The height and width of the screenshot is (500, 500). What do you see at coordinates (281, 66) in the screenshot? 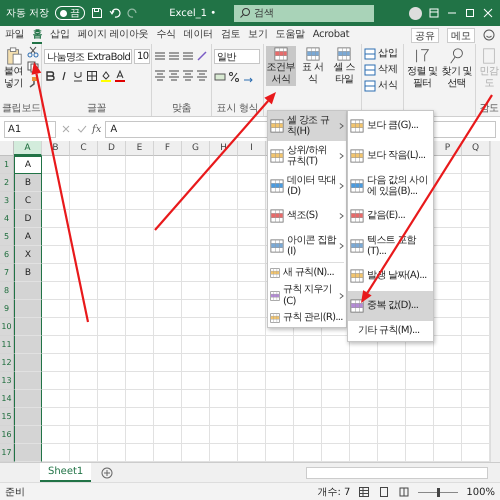
I see `style-button: 조건부 서식` at bounding box center [281, 66].